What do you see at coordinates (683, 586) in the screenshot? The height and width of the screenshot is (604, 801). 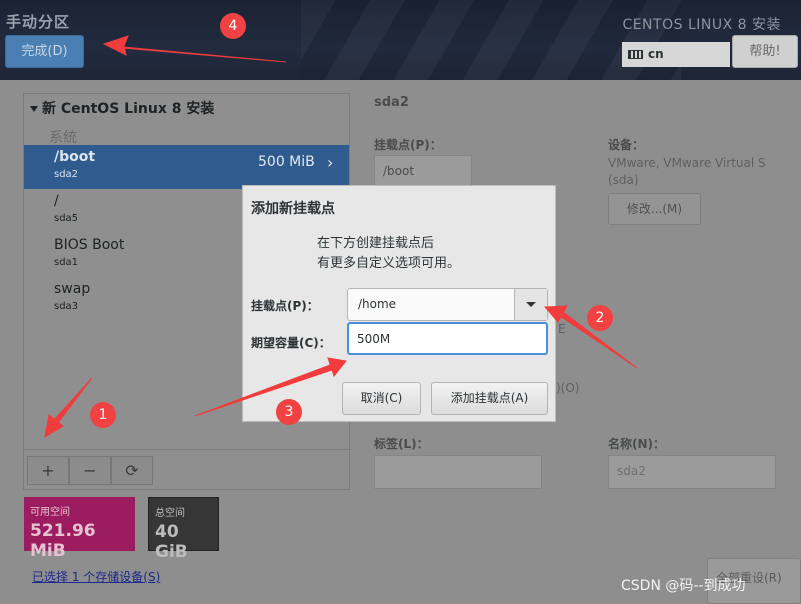 I see `watermark: CSDN @码--到成功` at bounding box center [683, 586].